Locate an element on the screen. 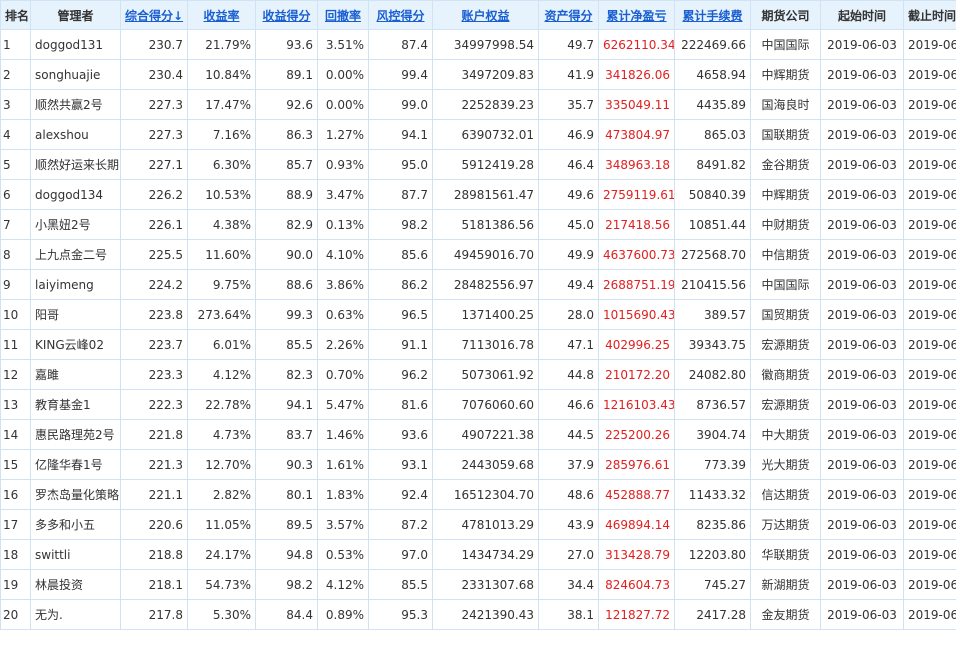 This screenshot has height=647, width=956. cell-asset-score: 46.6 is located at coordinates (568, 404).